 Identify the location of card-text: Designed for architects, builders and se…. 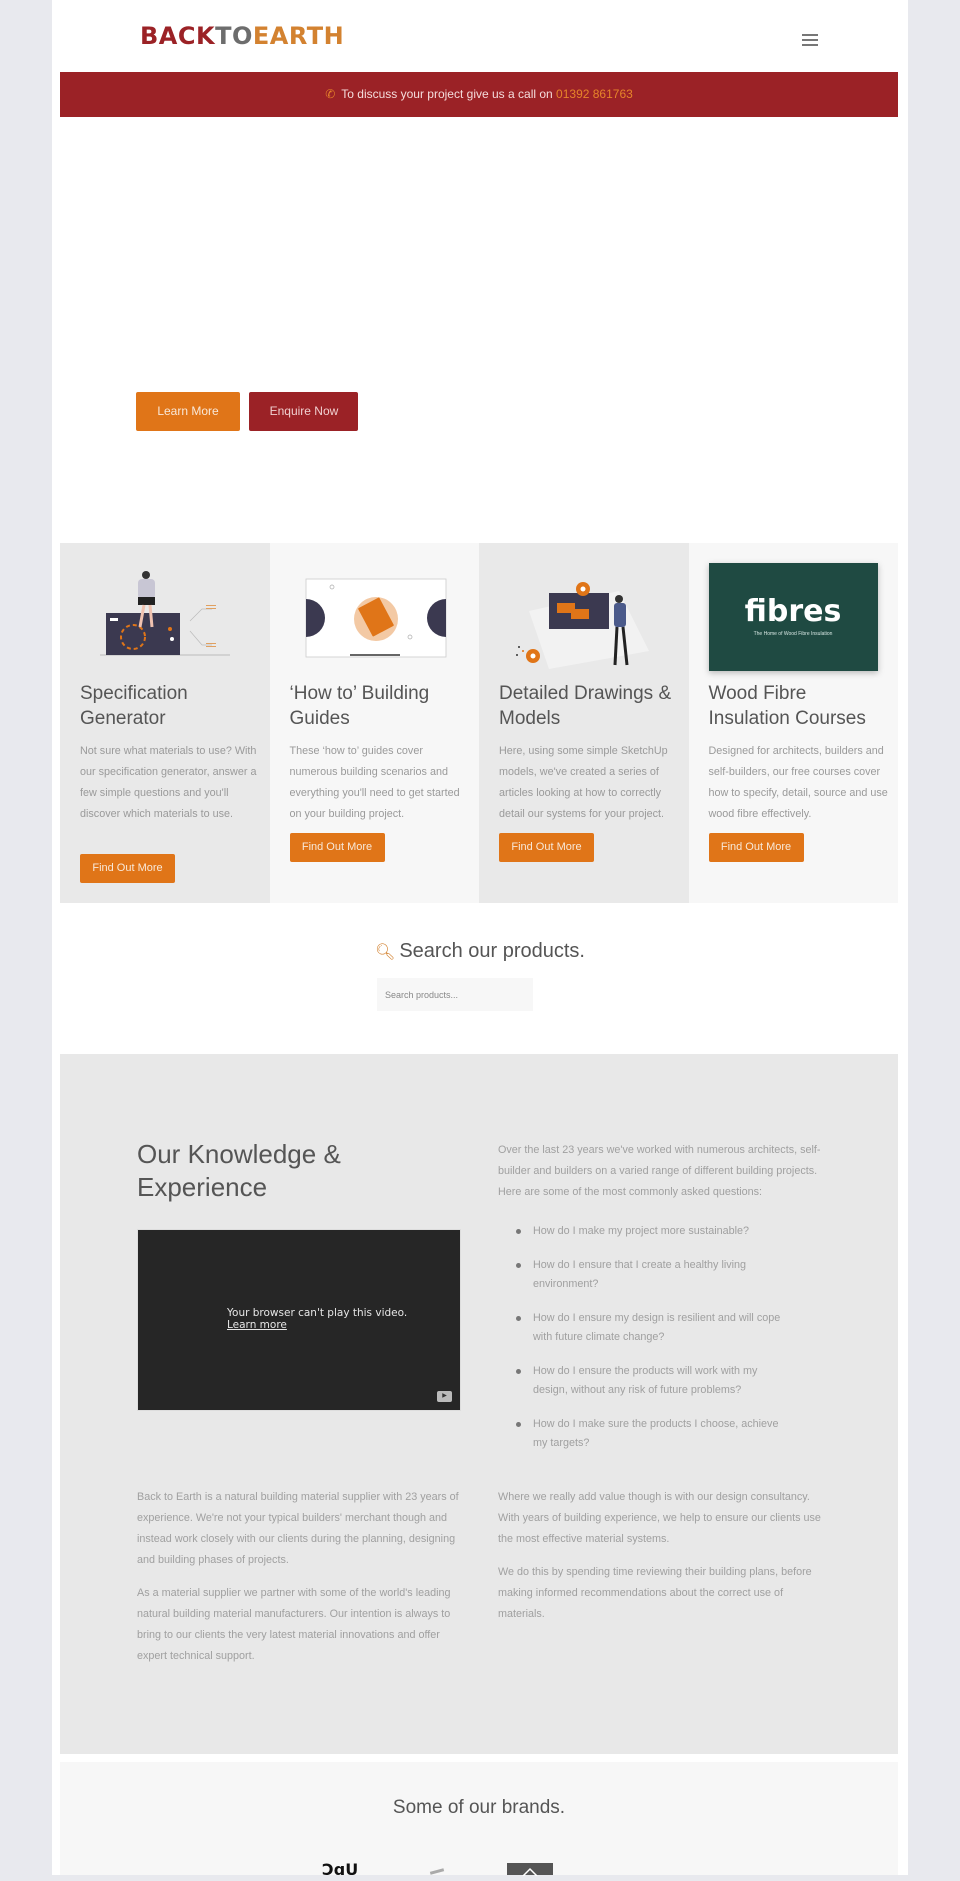
(798, 782).